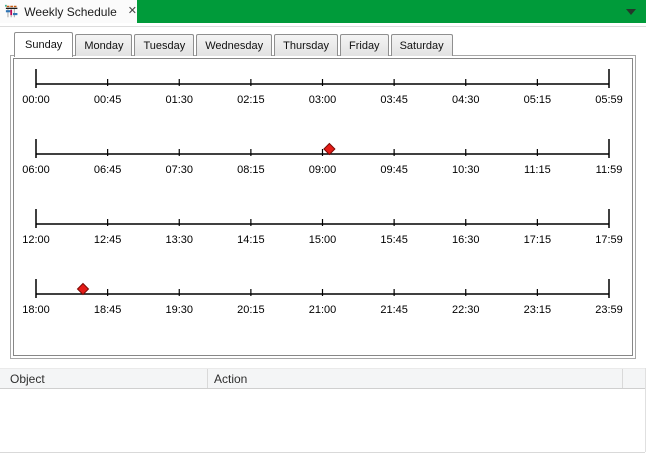 The height and width of the screenshot is (455, 646). What do you see at coordinates (537, 170) in the screenshot?
I see `time-label: 11:15` at bounding box center [537, 170].